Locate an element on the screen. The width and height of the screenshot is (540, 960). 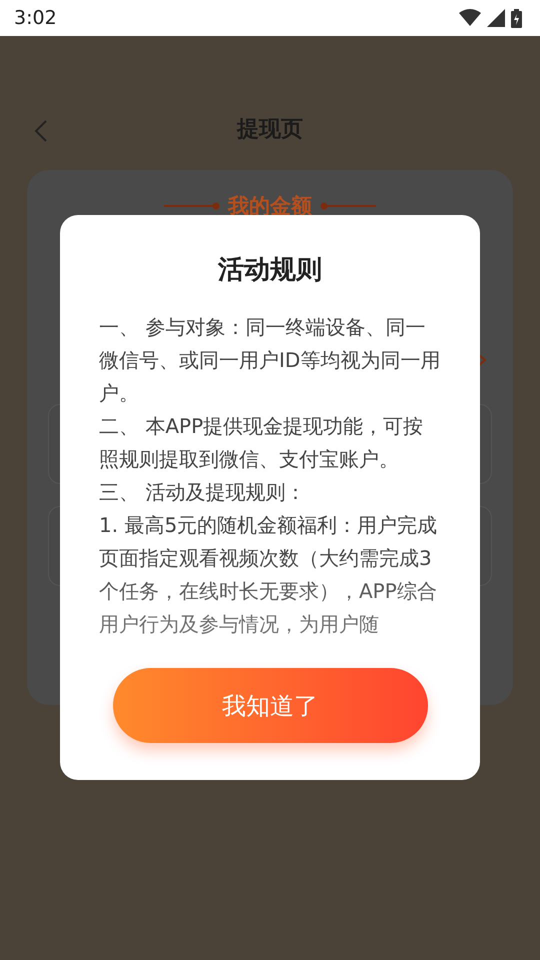
back-icon is located at coordinates (41, 131).